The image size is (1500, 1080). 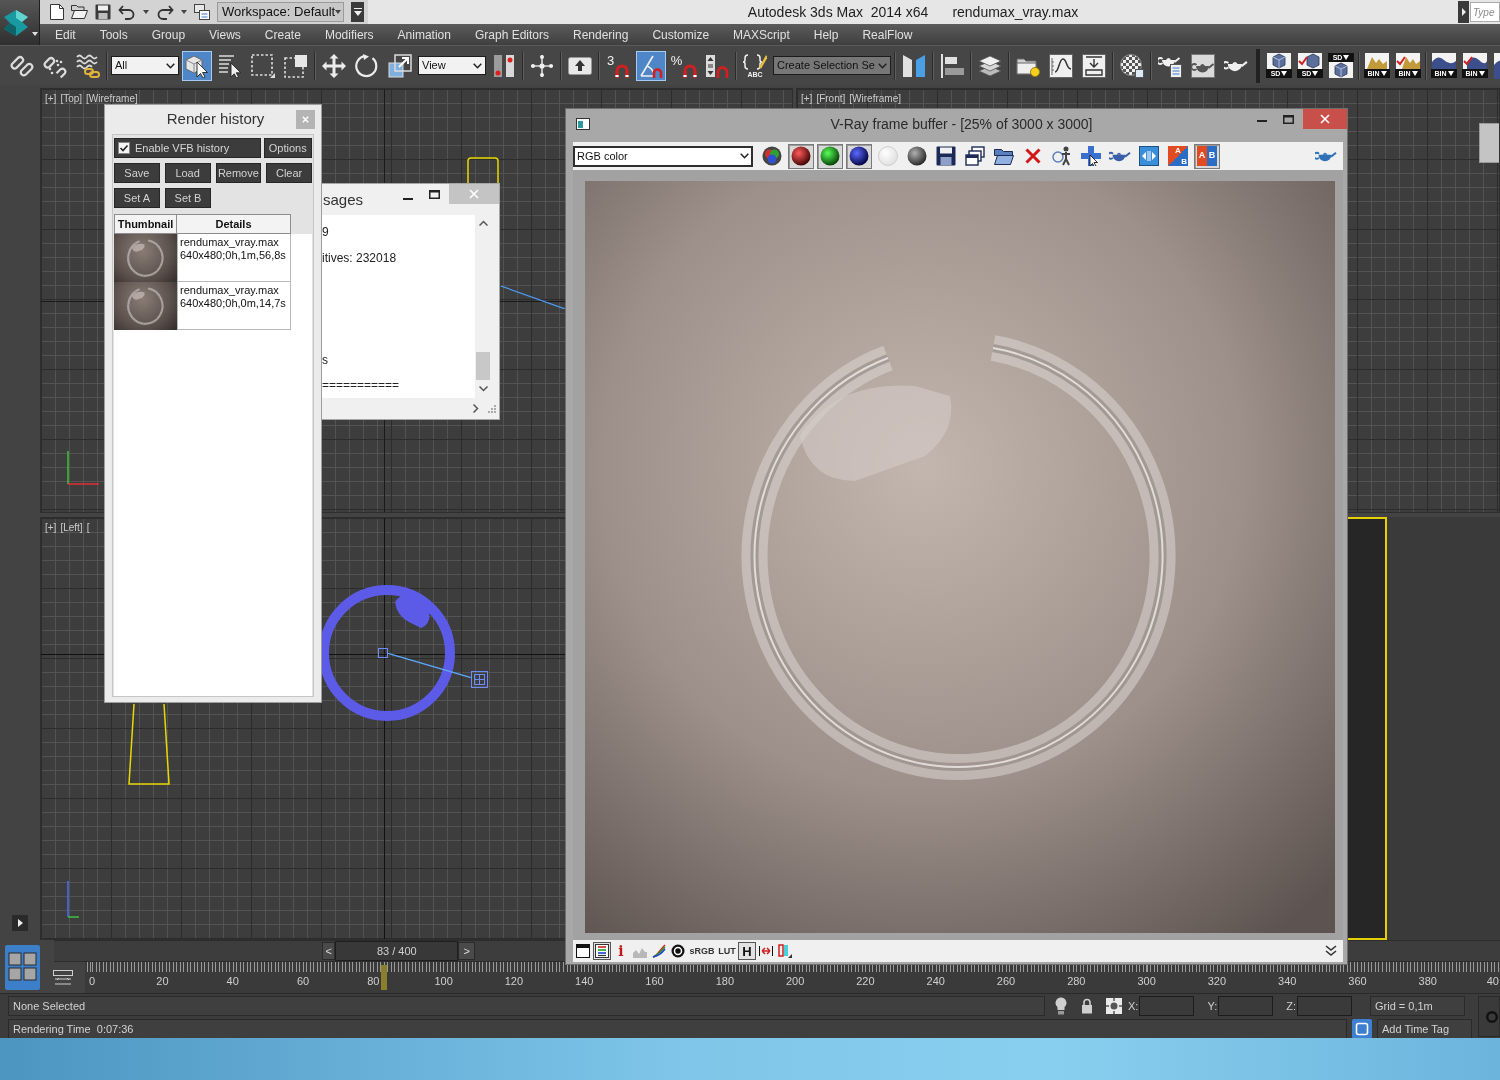 I want to click on curve-icon, so click(x=659, y=951).